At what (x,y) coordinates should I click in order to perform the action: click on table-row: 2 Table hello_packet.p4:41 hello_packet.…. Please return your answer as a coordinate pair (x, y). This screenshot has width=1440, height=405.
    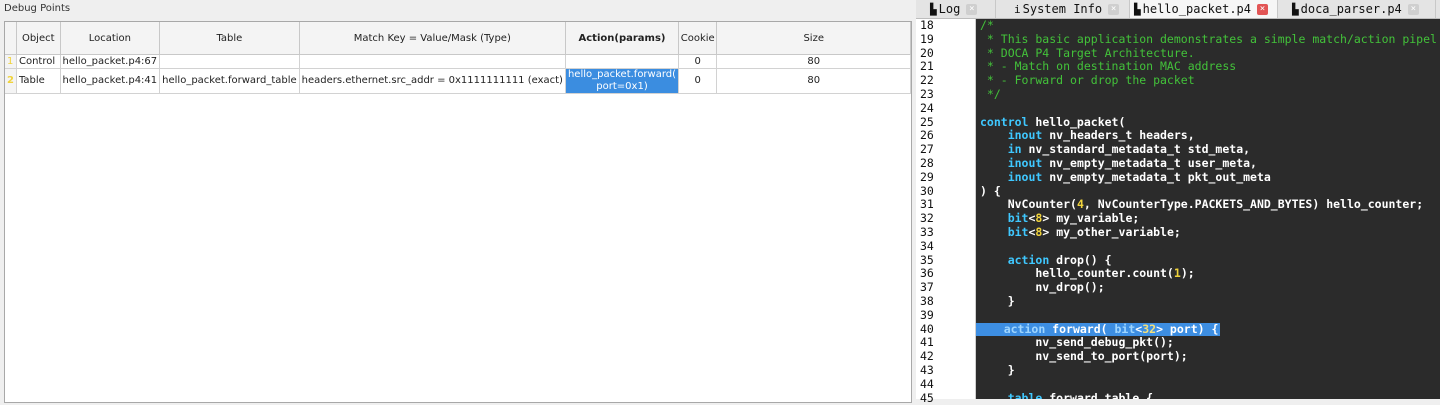
    Looking at the image, I should click on (458, 81).